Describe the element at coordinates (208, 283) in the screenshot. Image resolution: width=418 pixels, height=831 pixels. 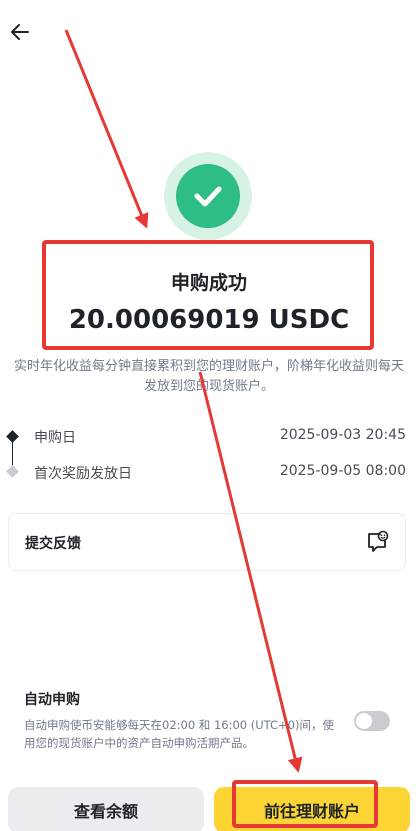
I see `result-title: 申购成功` at that location.